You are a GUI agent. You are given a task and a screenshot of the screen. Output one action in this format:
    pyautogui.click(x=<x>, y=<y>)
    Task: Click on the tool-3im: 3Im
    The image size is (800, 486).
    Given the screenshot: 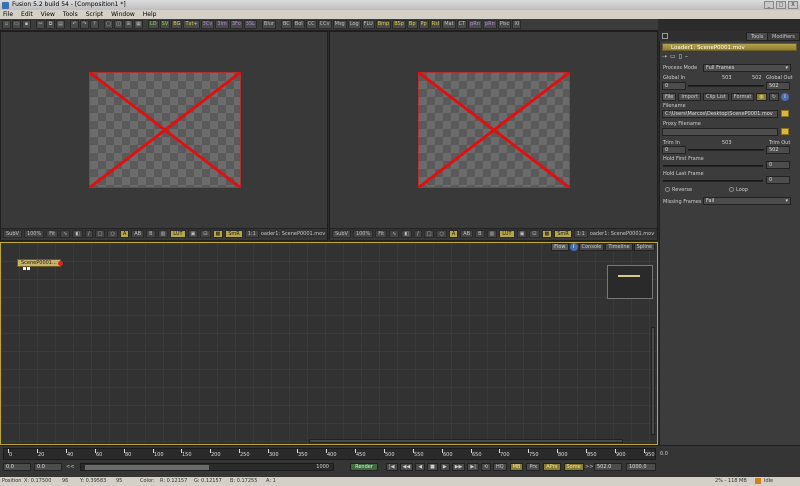 What is the action you would take?
    pyautogui.click(x=222, y=24)
    